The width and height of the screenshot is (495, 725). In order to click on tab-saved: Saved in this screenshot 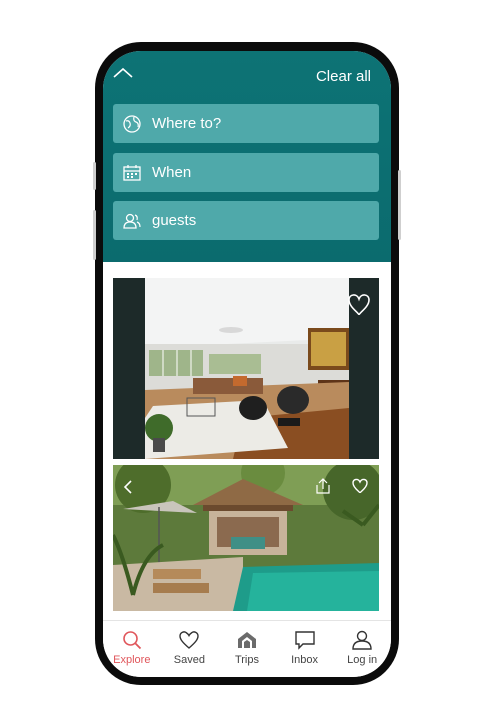, I will do `click(190, 649)`.